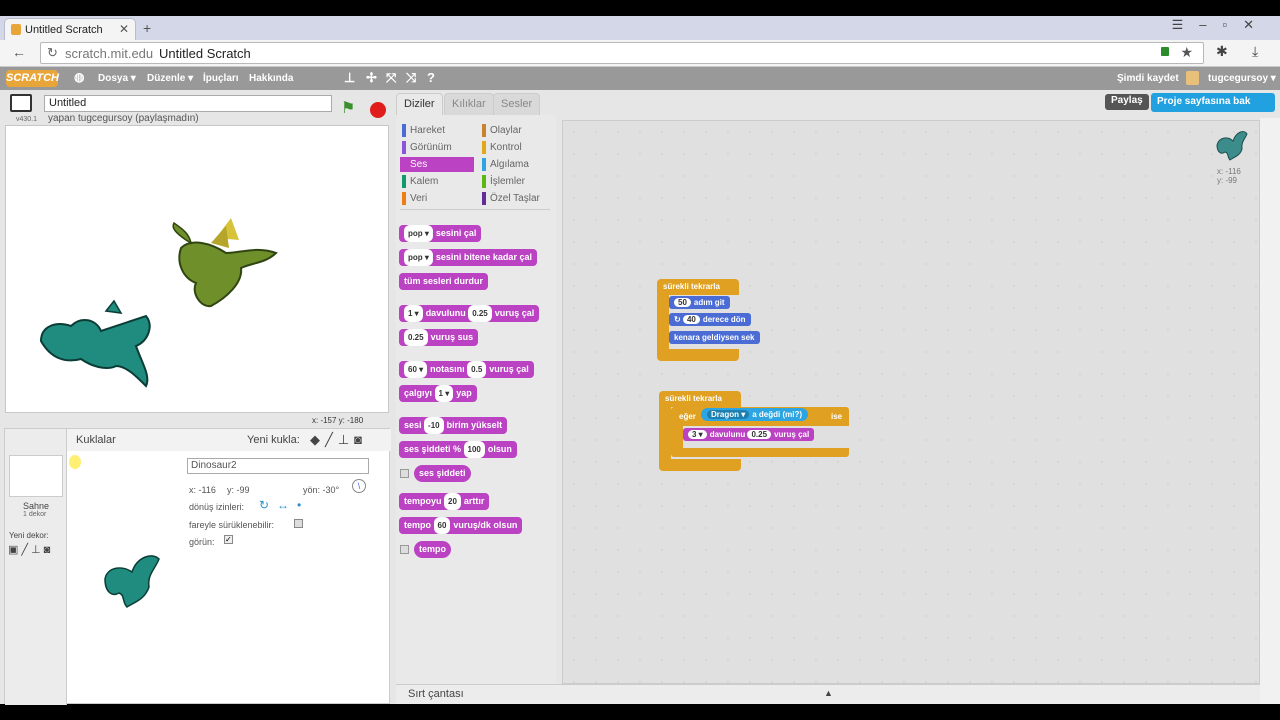  What do you see at coordinates (517, 147) in the screenshot?
I see `category-3: Kontrol` at bounding box center [517, 147].